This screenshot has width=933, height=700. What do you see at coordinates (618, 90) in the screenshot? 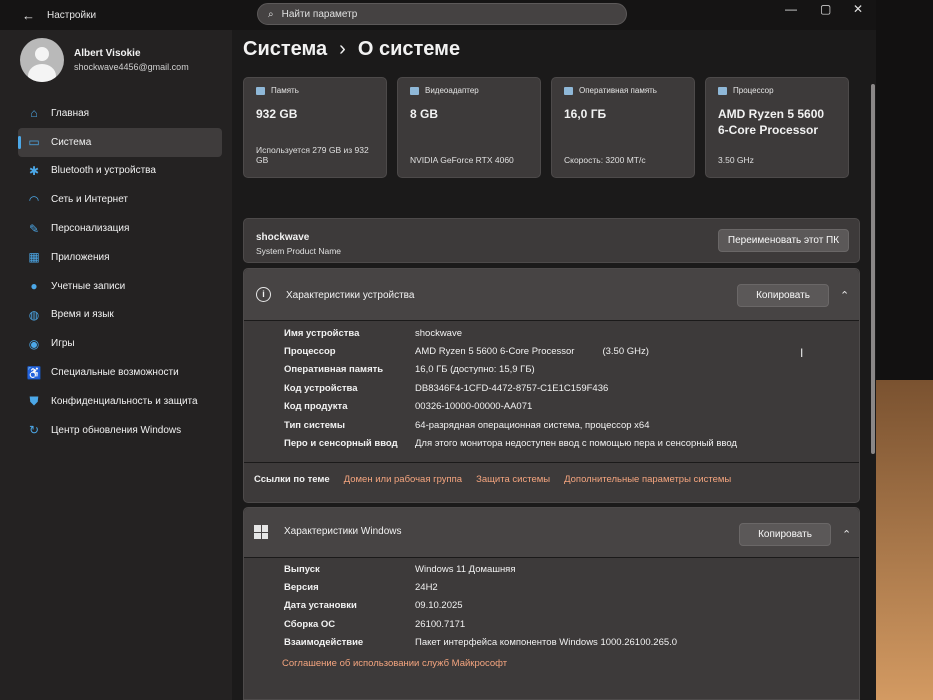
I see `card-title: Оперативная память` at bounding box center [618, 90].